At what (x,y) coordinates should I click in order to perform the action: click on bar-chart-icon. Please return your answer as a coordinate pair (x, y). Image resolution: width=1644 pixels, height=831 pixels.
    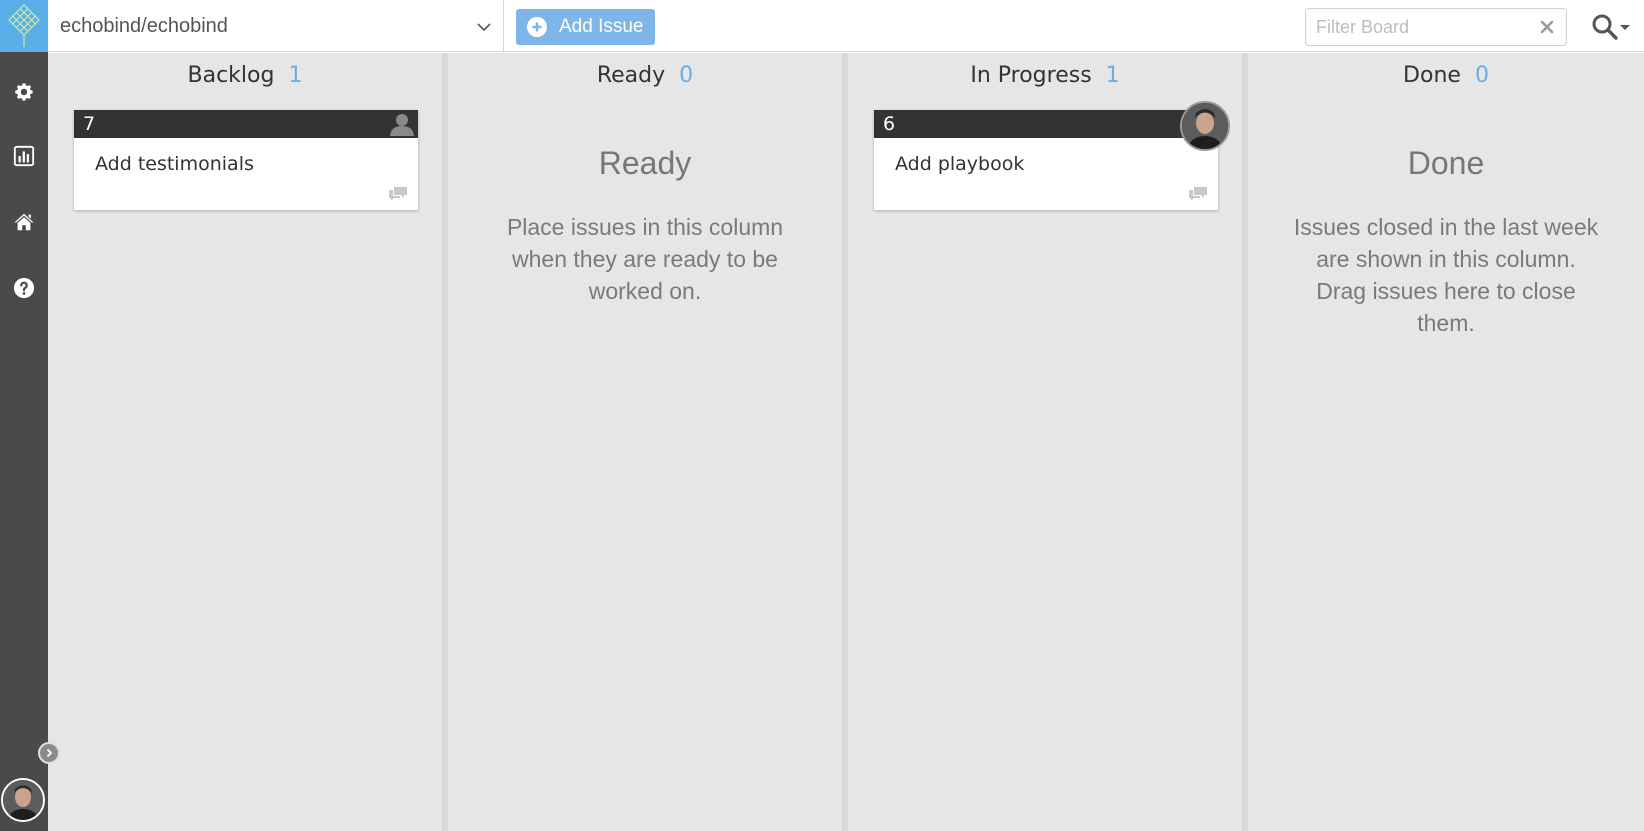
    Looking at the image, I should click on (24, 156).